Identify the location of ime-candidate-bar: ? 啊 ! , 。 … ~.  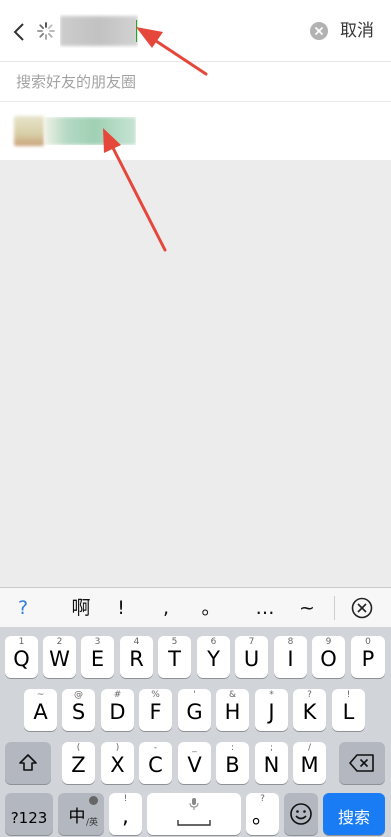
(195, 607).